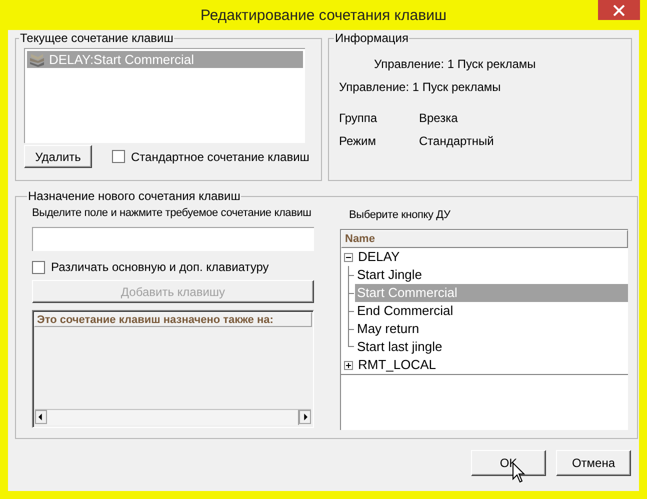 This screenshot has width=647, height=499. I want to click on tree-item: End Commercial, so click(491, 311).